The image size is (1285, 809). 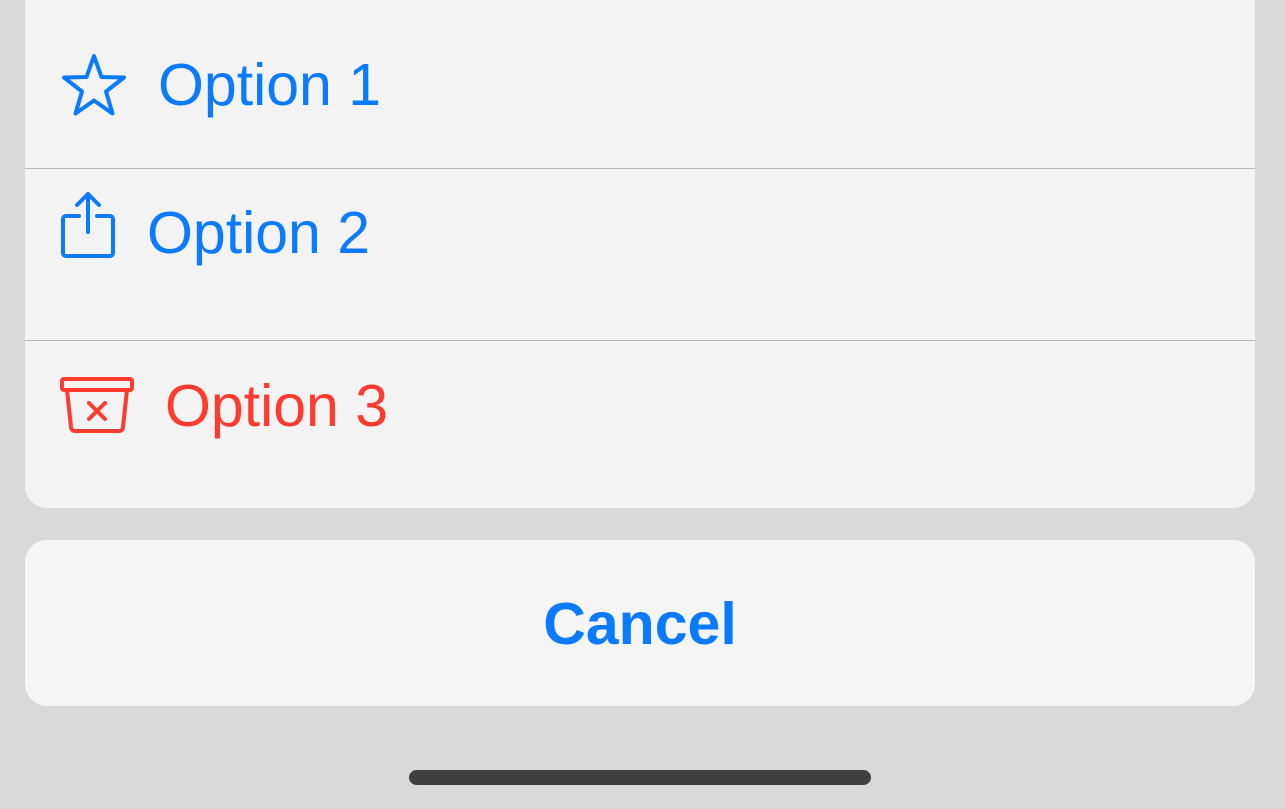 What do you see at coordinates (94, 85) in the screenshot?
I see `star-icon` at bounding box center [94, 85].